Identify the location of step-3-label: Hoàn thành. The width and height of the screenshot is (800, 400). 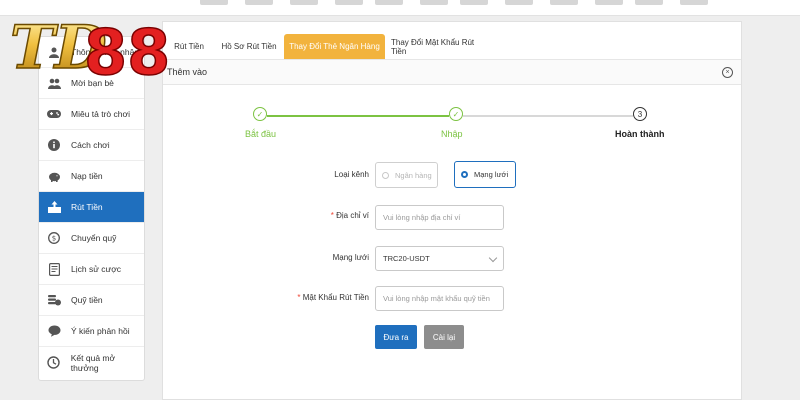
(640, 134).